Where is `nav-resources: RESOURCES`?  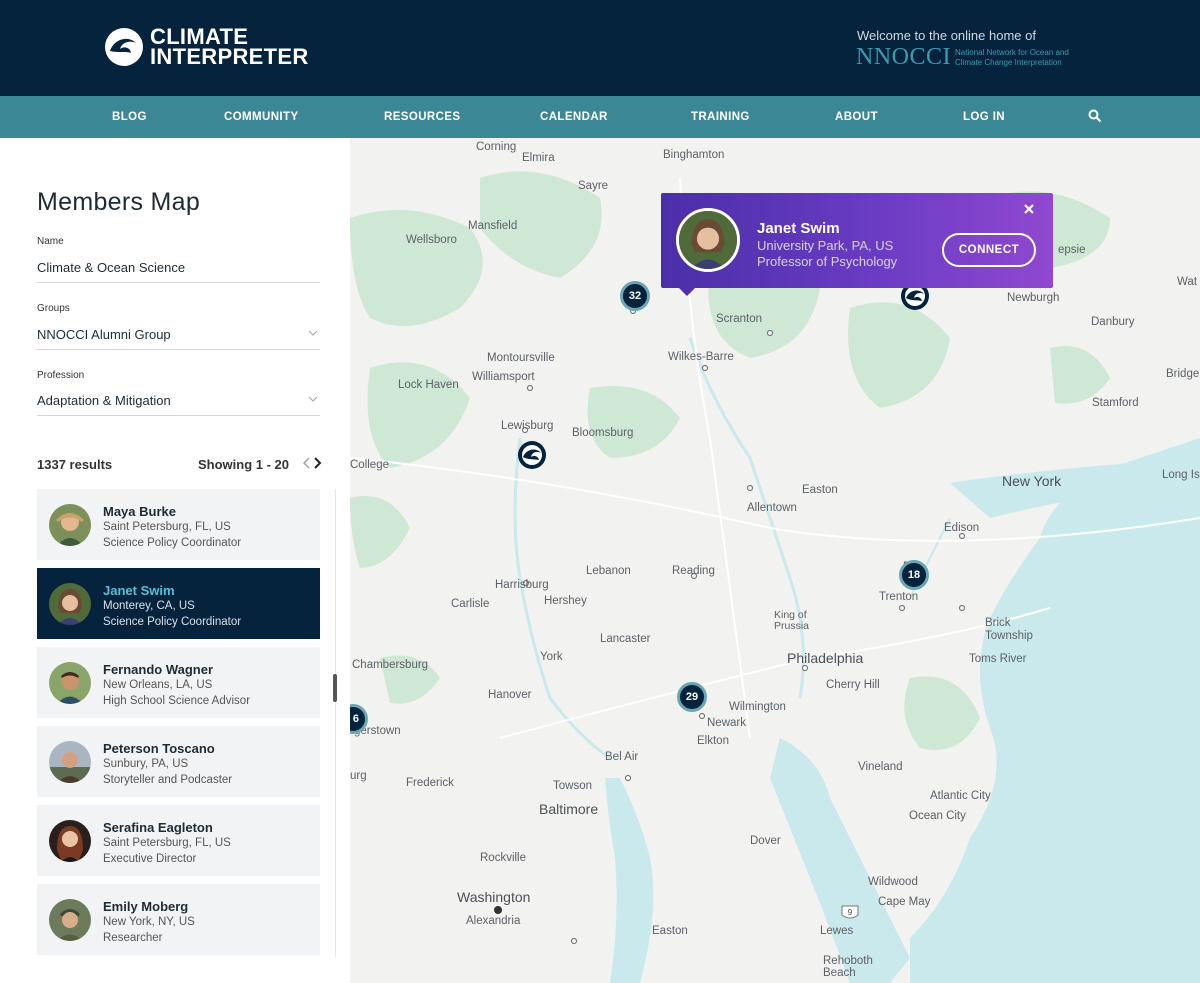 nav-resources: RESOURCES is located at coordinates (422, 117).